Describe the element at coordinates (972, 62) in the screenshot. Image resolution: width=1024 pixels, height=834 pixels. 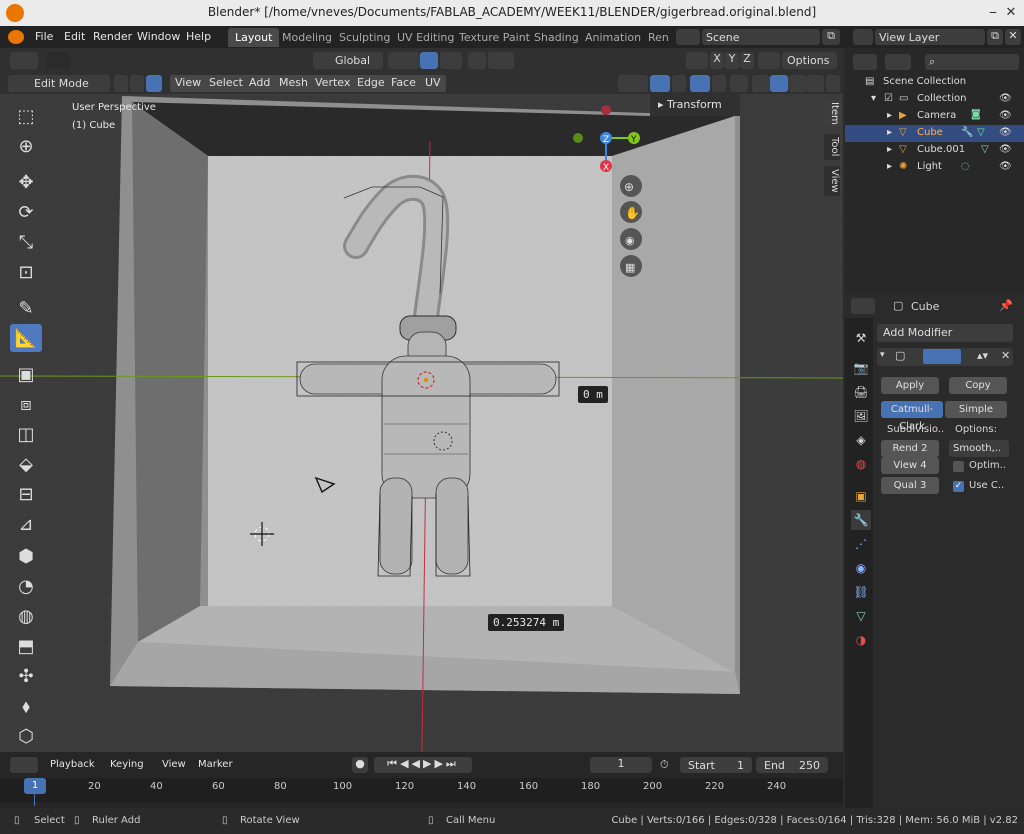
I see `outliner-search-input: ⌕` at that location.